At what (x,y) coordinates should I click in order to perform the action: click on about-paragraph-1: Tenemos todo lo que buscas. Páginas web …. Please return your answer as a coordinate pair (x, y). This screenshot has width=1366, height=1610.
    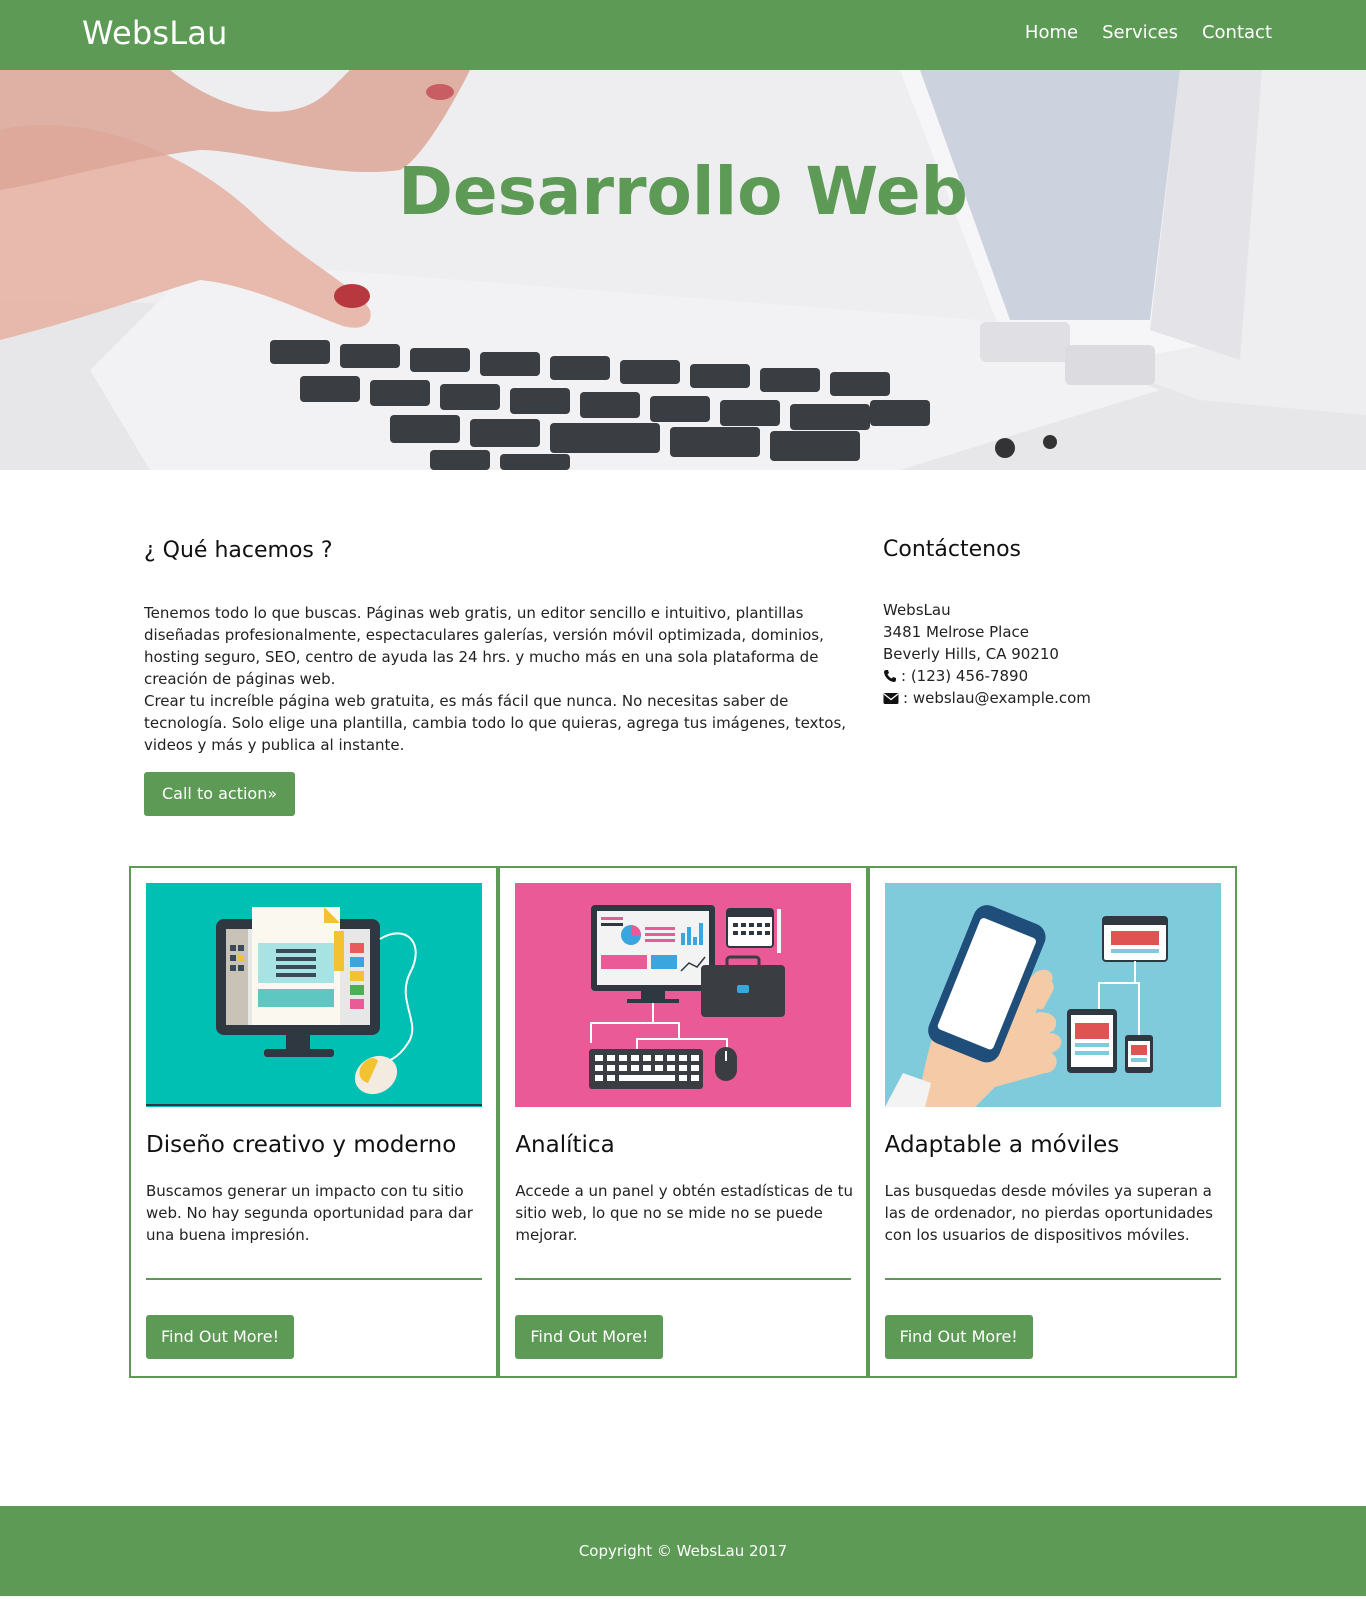
    Looking at the image, I should click on (484, 646).